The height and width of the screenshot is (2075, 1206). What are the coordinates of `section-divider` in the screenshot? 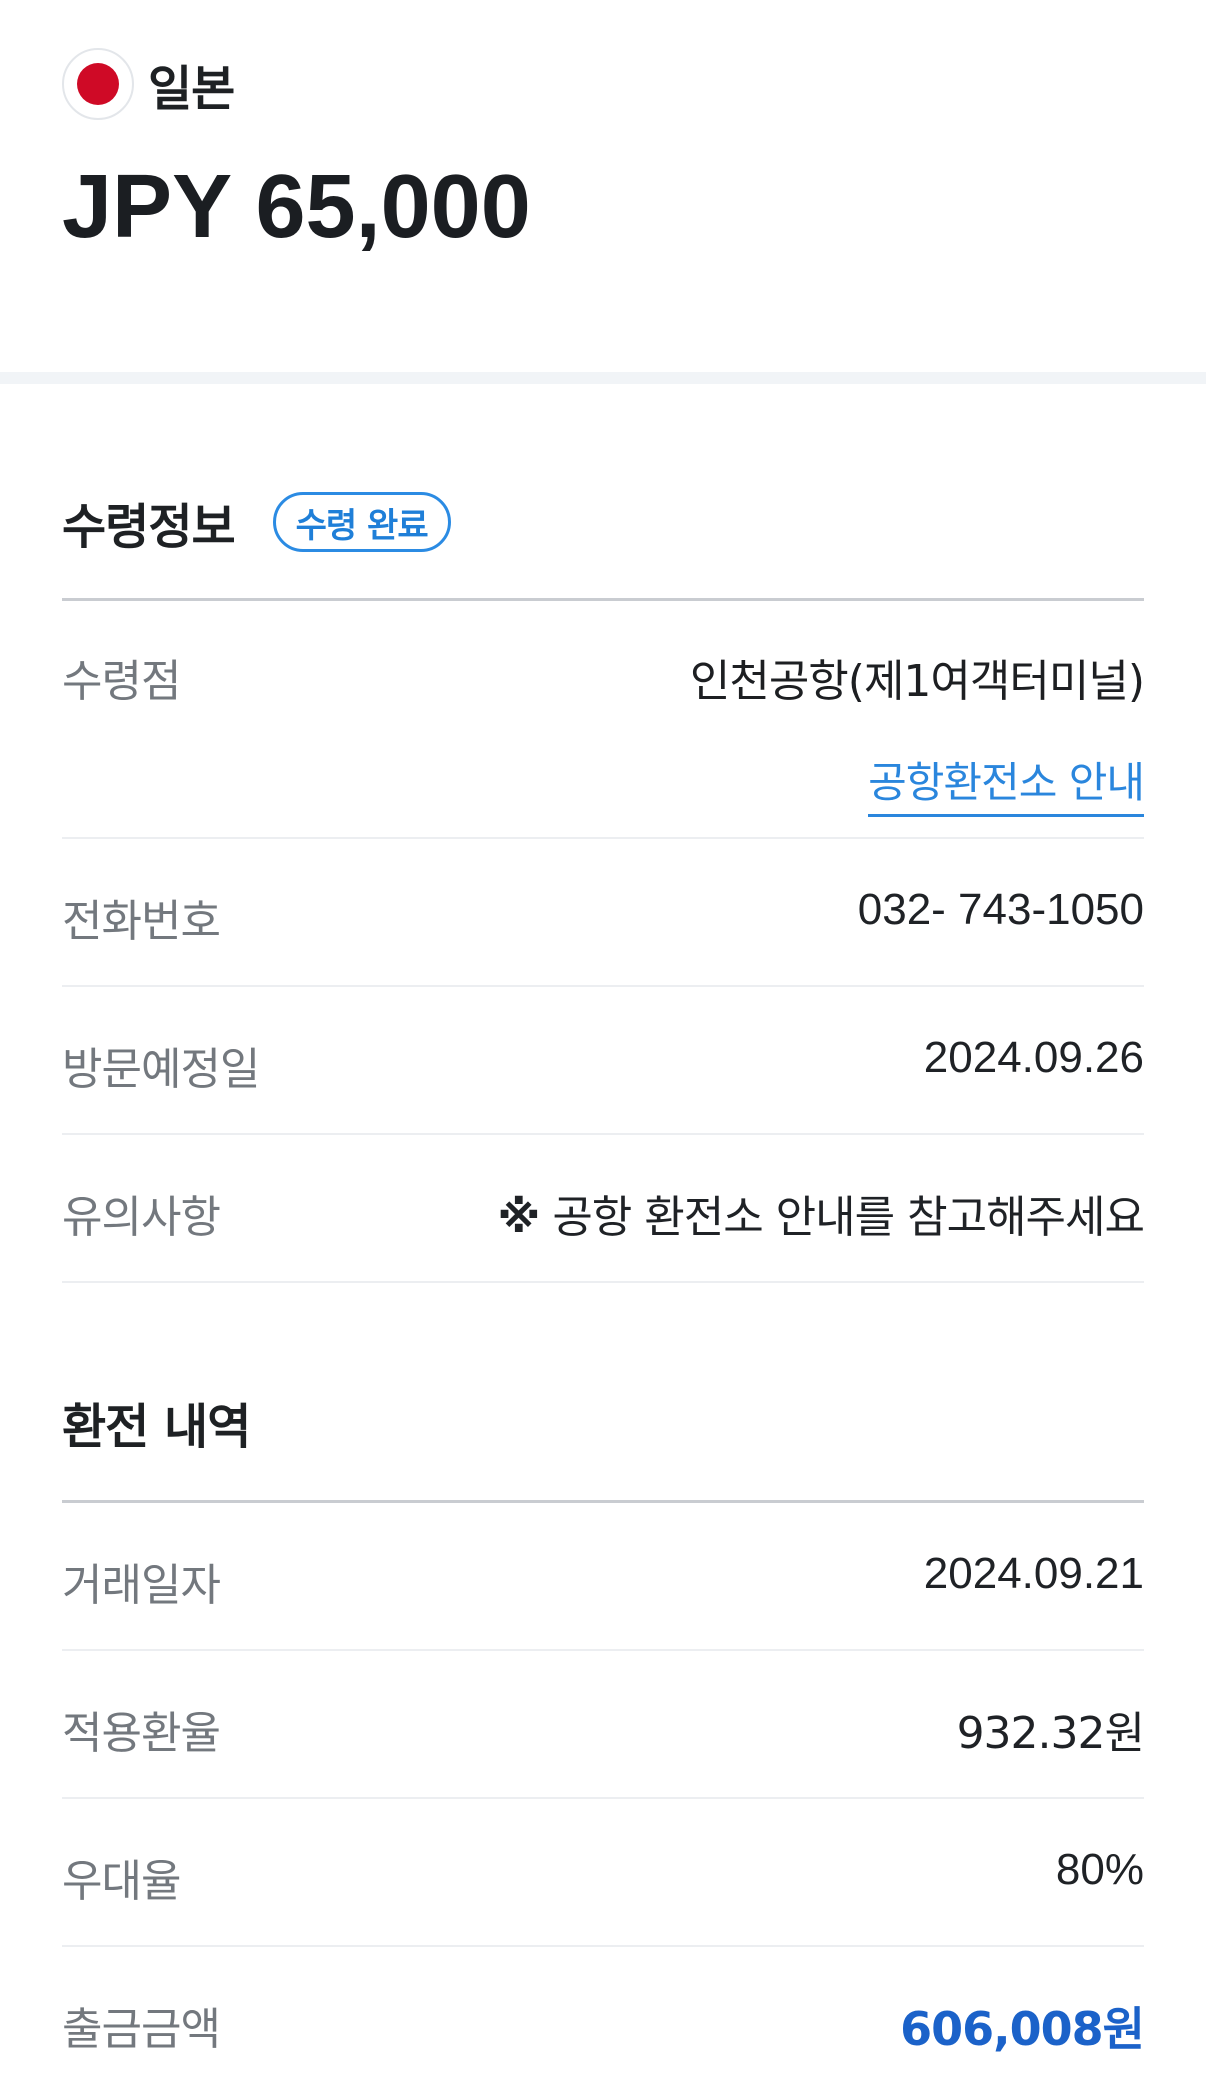 It's located at (603, 378).